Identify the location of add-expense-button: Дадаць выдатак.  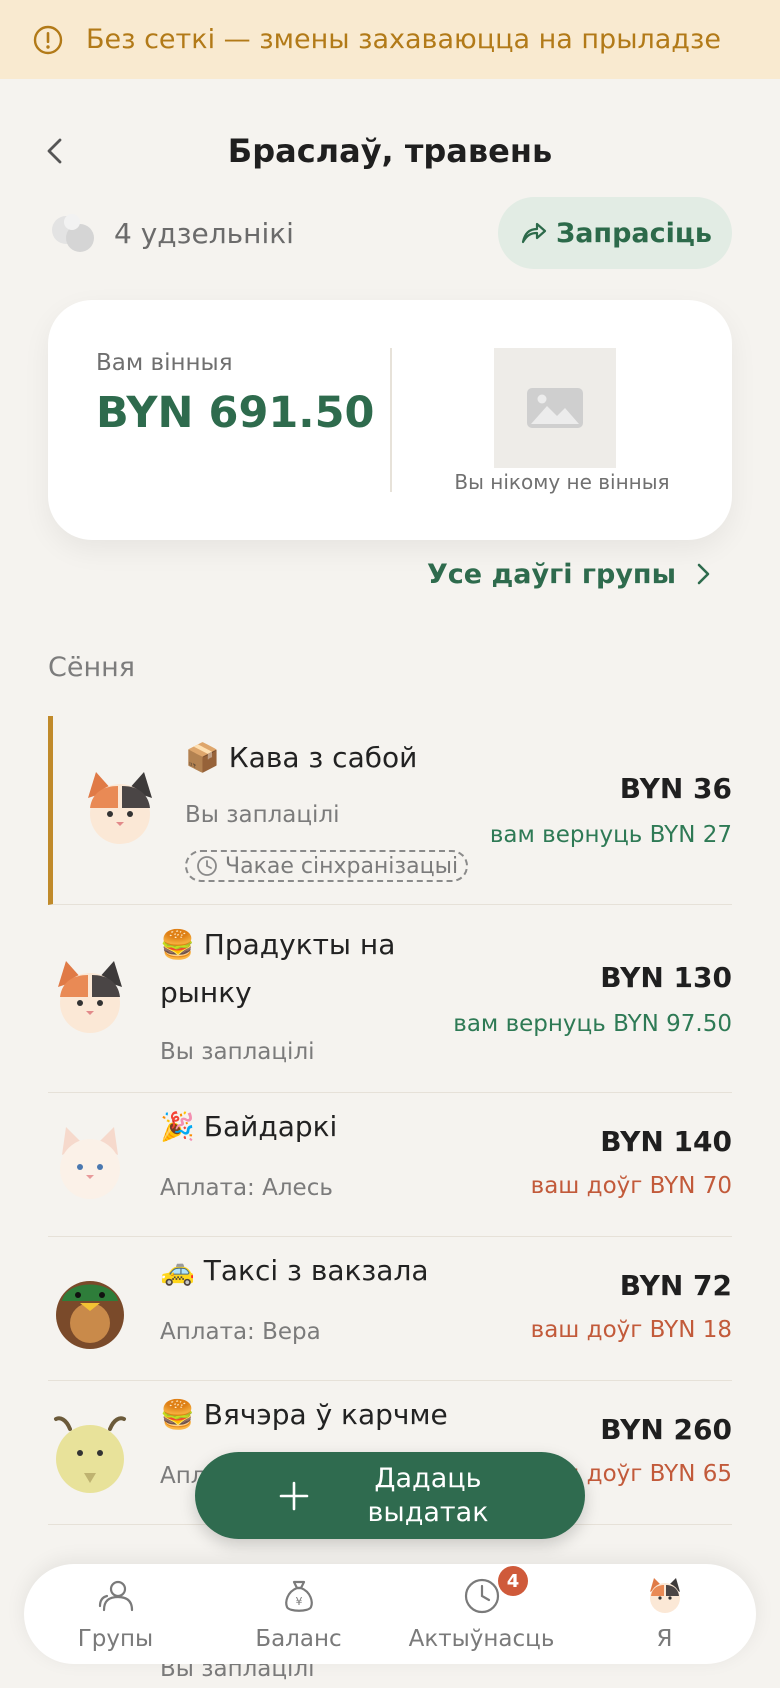
(390, 1495).